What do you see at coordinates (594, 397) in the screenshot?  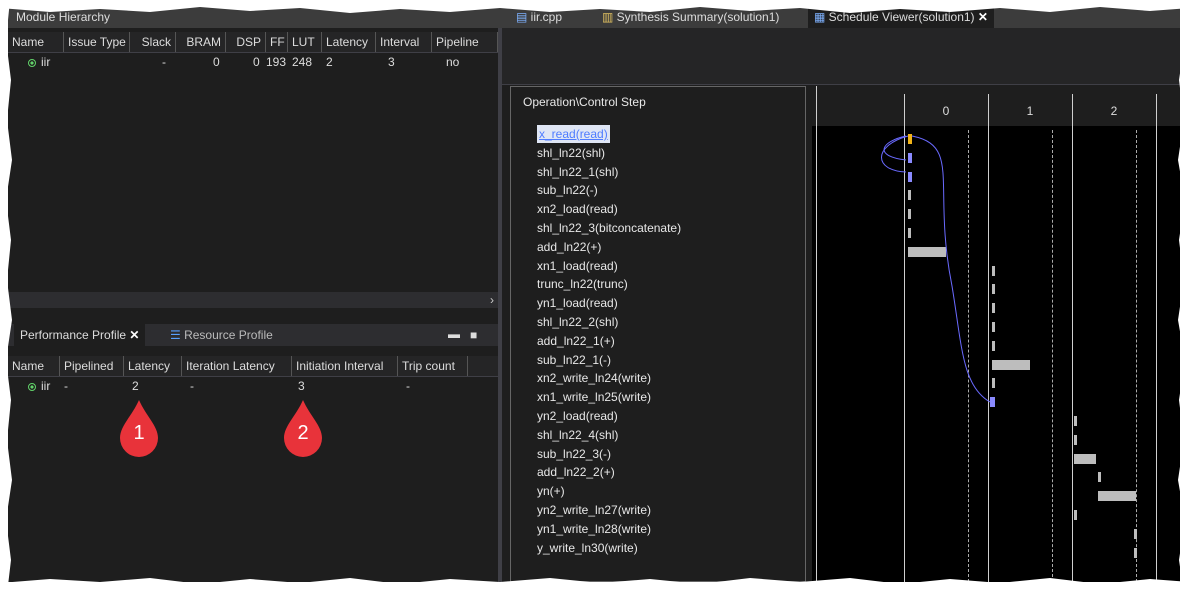 I see `operation-item: xn1_write_ln25(write)` at bounding box center [594, 397].